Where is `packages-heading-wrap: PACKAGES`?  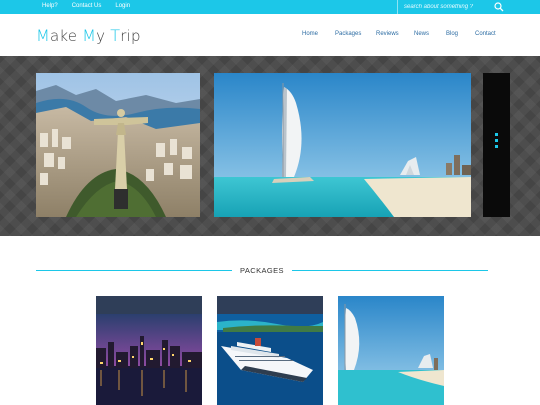
packages-heading-wrap: PACKAGES is located at coordinates (262, 271).